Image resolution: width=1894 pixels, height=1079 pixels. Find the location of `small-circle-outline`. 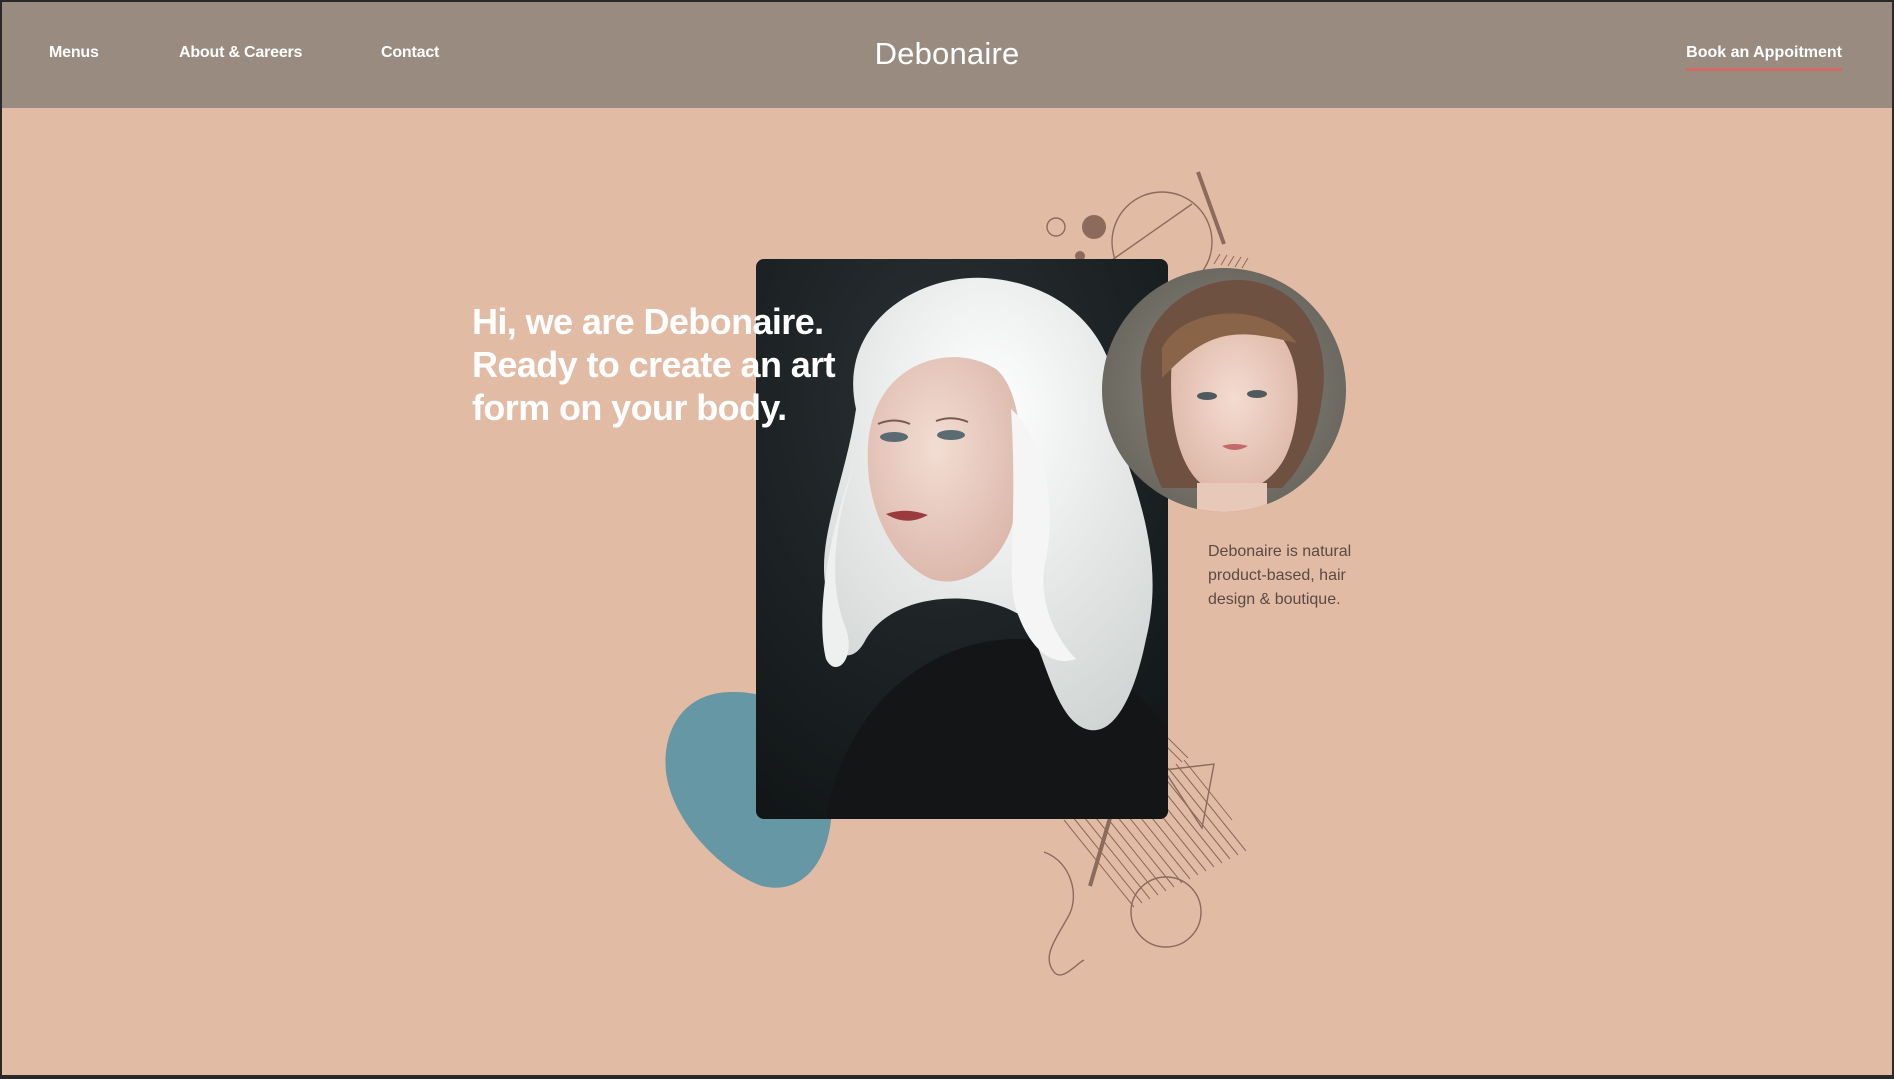

small-circle-outline is located at coordinates (1056, 227).